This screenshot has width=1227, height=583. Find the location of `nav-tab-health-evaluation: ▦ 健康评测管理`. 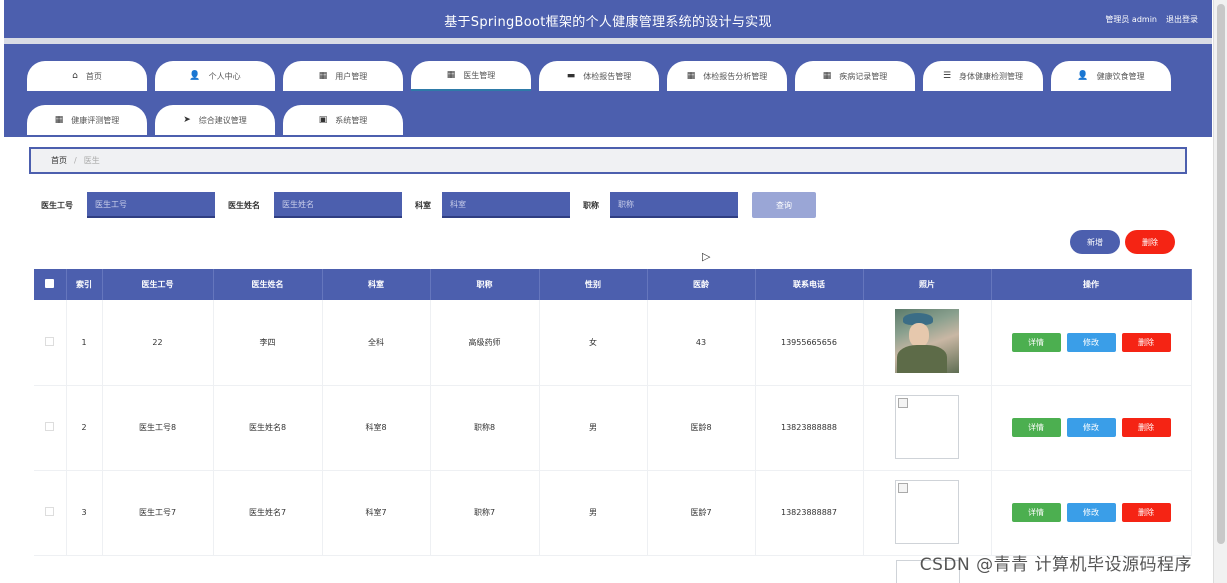

nav-tab-health-evaluation: ▦ 健康评测管理 is located at coordinates (87, 120).